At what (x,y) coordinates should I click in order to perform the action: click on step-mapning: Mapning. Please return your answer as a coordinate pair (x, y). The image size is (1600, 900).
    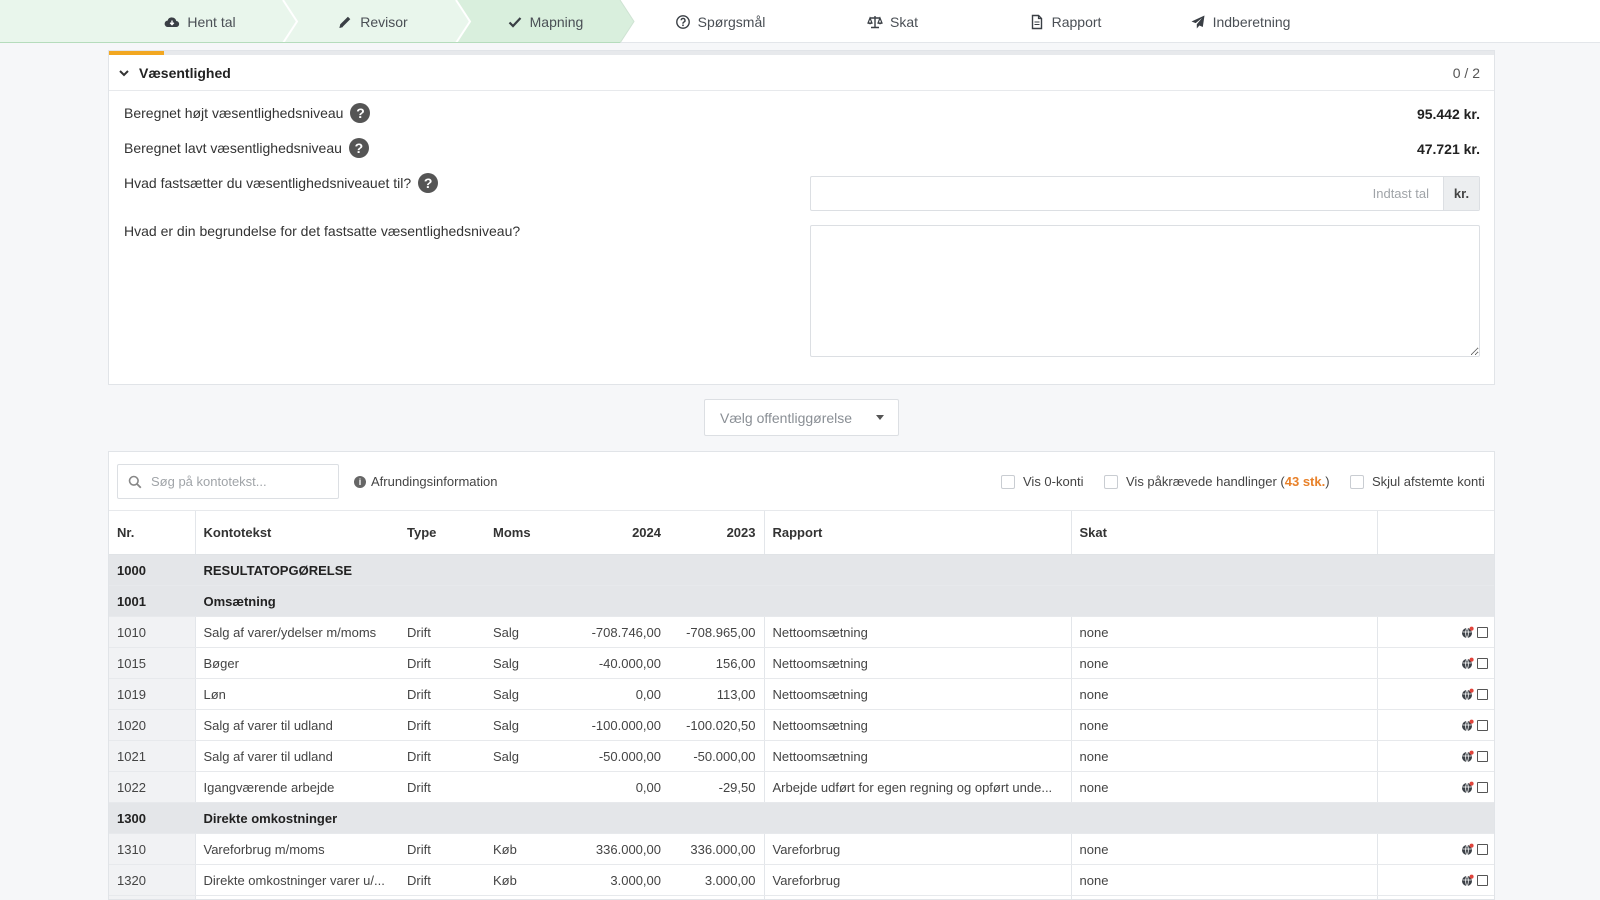
    Looking at the image, I should click on (545, 21).